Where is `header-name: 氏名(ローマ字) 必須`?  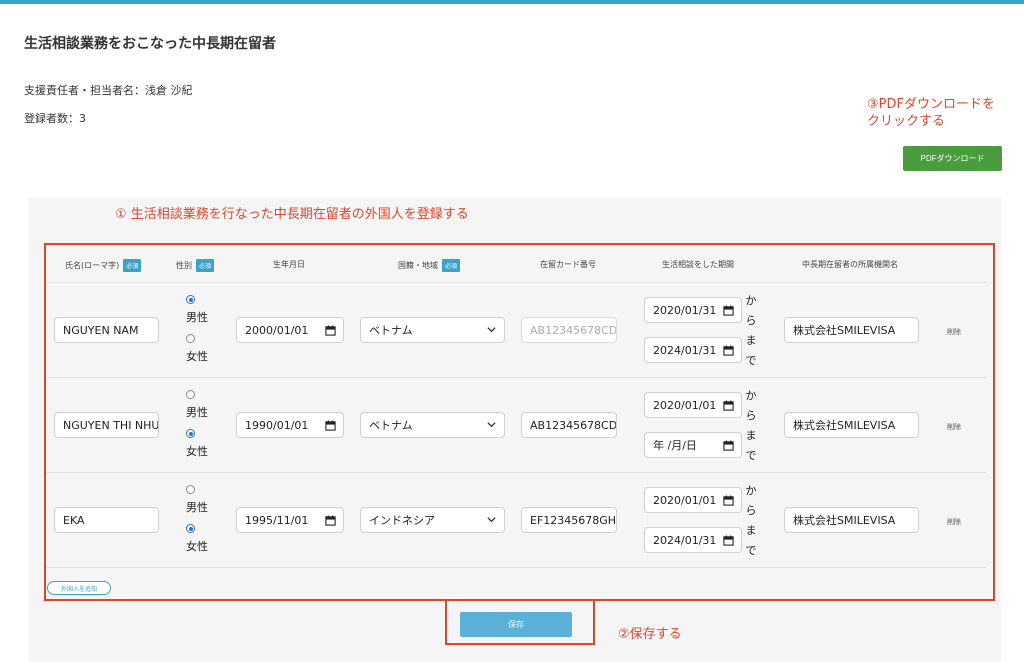 header-name: 氏名(ローマ字) 必須 is located at coordinates (103, 265).